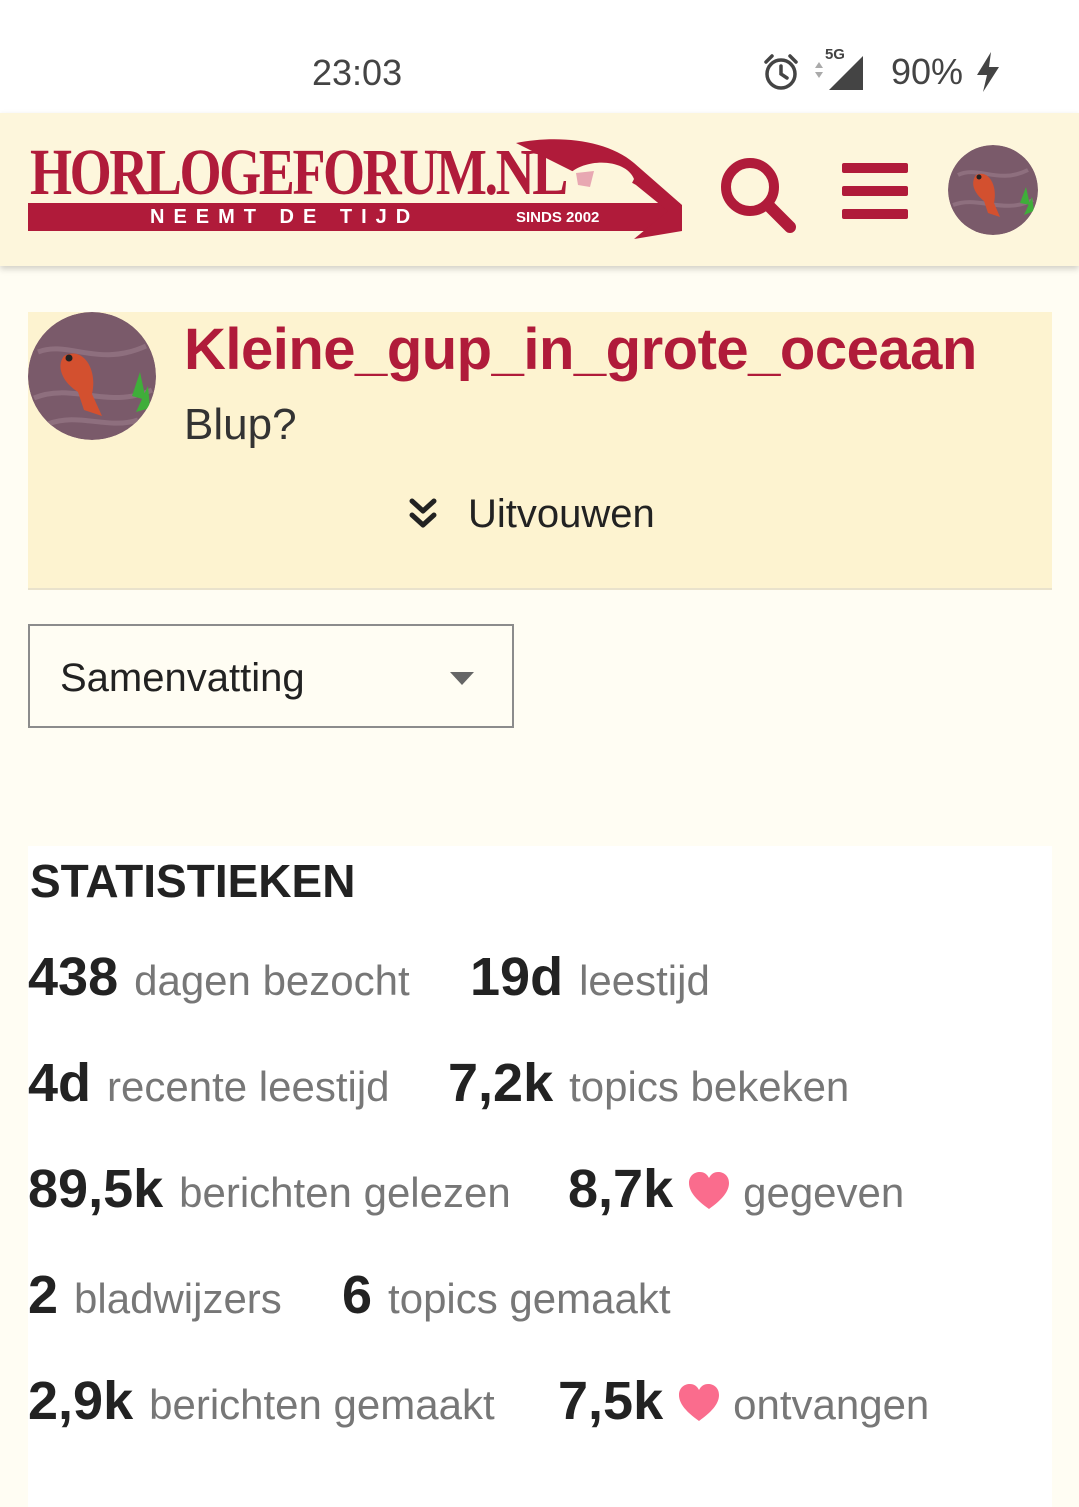  I want to click on double-chevron-down-icon, so click(423, 512).